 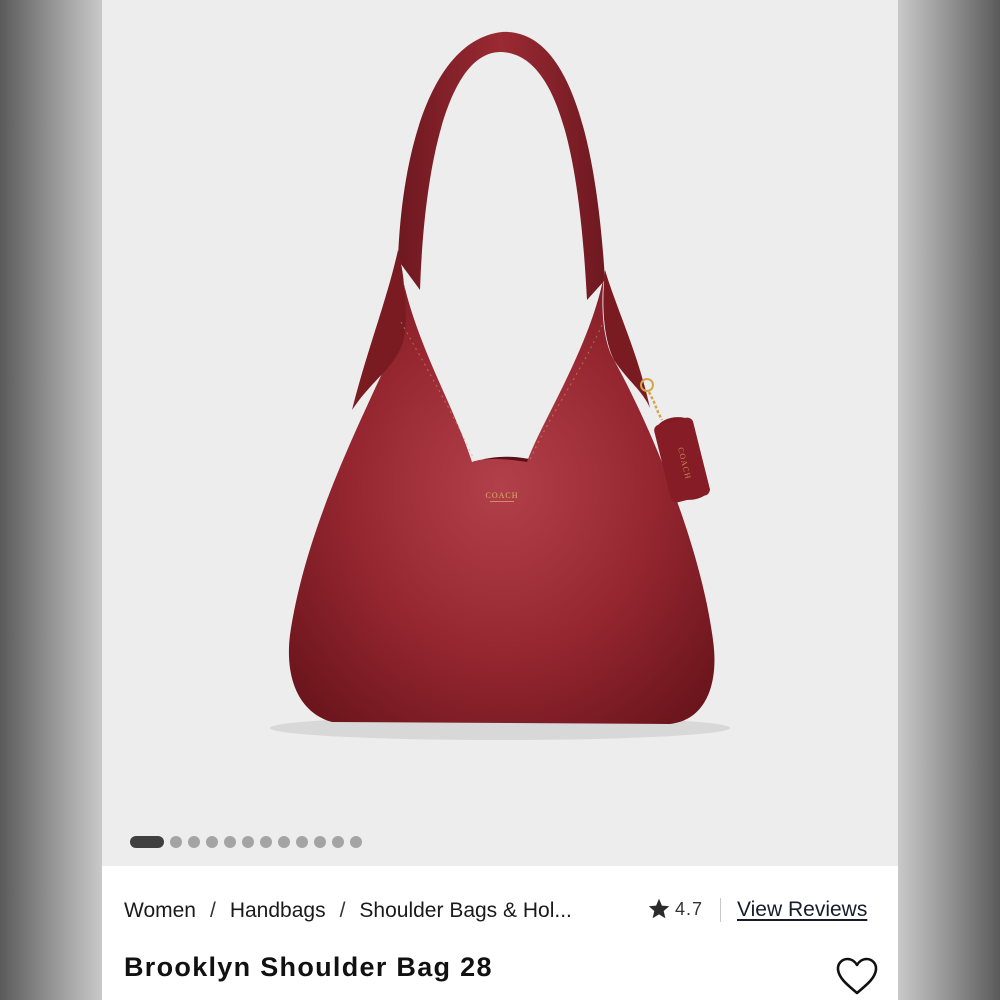 I want to click on rating: 4.7, so click(x=675, y=909).